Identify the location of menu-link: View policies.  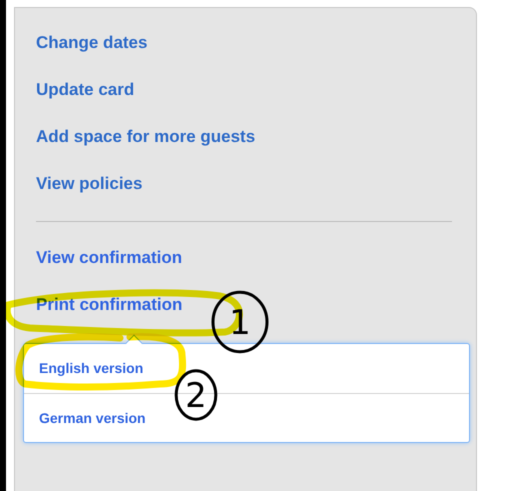
(89, 184).